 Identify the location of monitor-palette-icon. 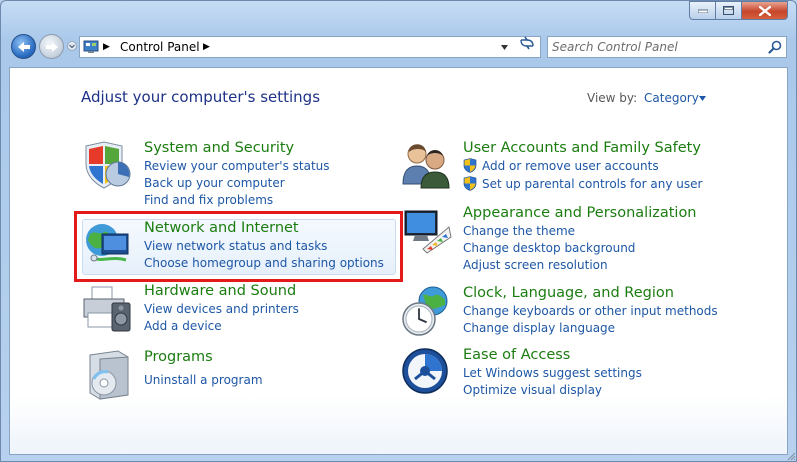
(428, 232).